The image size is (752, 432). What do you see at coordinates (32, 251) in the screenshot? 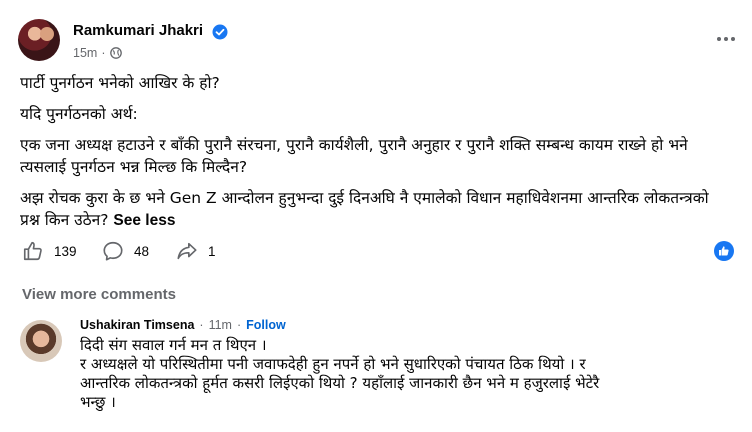
I see `thumbs-up-icon` at bounding box center [32, 251].